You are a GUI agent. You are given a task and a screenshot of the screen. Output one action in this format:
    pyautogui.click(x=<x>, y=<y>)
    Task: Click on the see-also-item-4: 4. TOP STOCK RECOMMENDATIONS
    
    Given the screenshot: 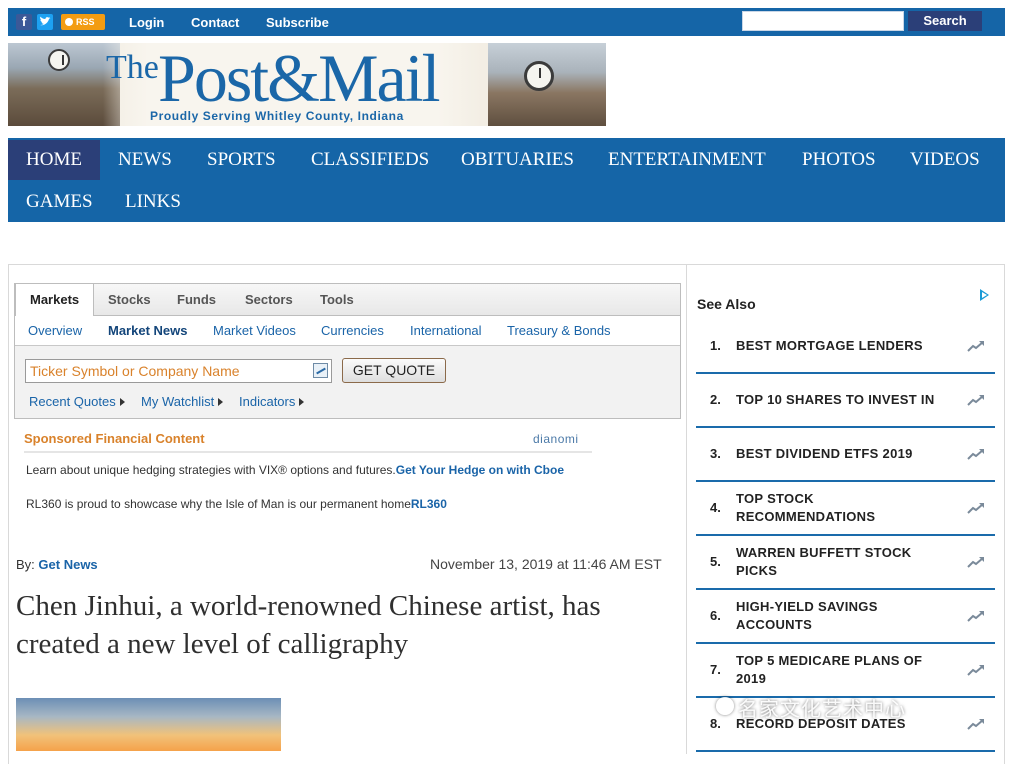 What is the action you would take?
    pyautogui.click(x=845, y=509)
    